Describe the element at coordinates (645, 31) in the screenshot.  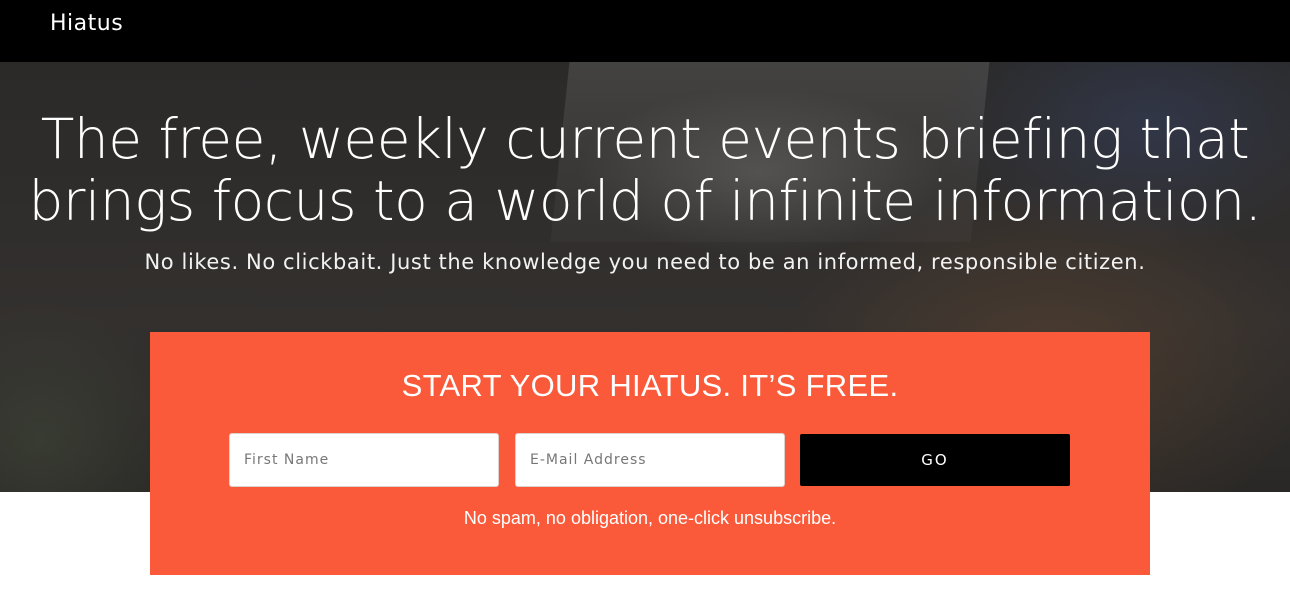
I see `top-navbar: Hiatus` at that location.